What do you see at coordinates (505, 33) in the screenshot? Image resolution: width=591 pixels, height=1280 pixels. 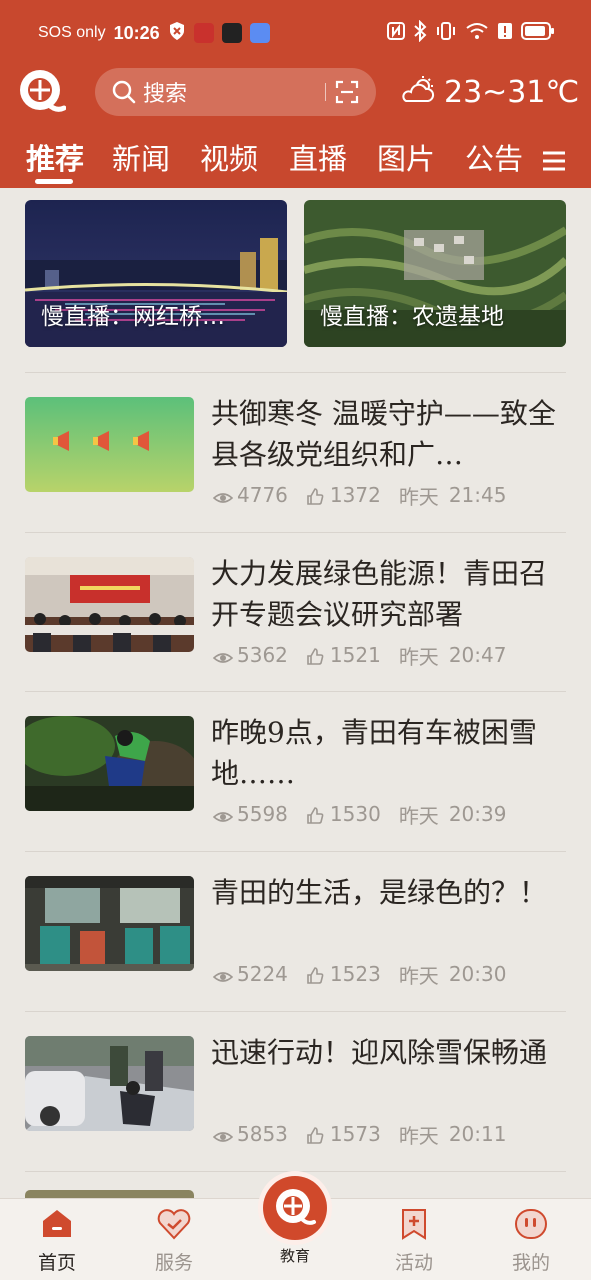 I see `alert-icon` at bounding box center [505, 33].